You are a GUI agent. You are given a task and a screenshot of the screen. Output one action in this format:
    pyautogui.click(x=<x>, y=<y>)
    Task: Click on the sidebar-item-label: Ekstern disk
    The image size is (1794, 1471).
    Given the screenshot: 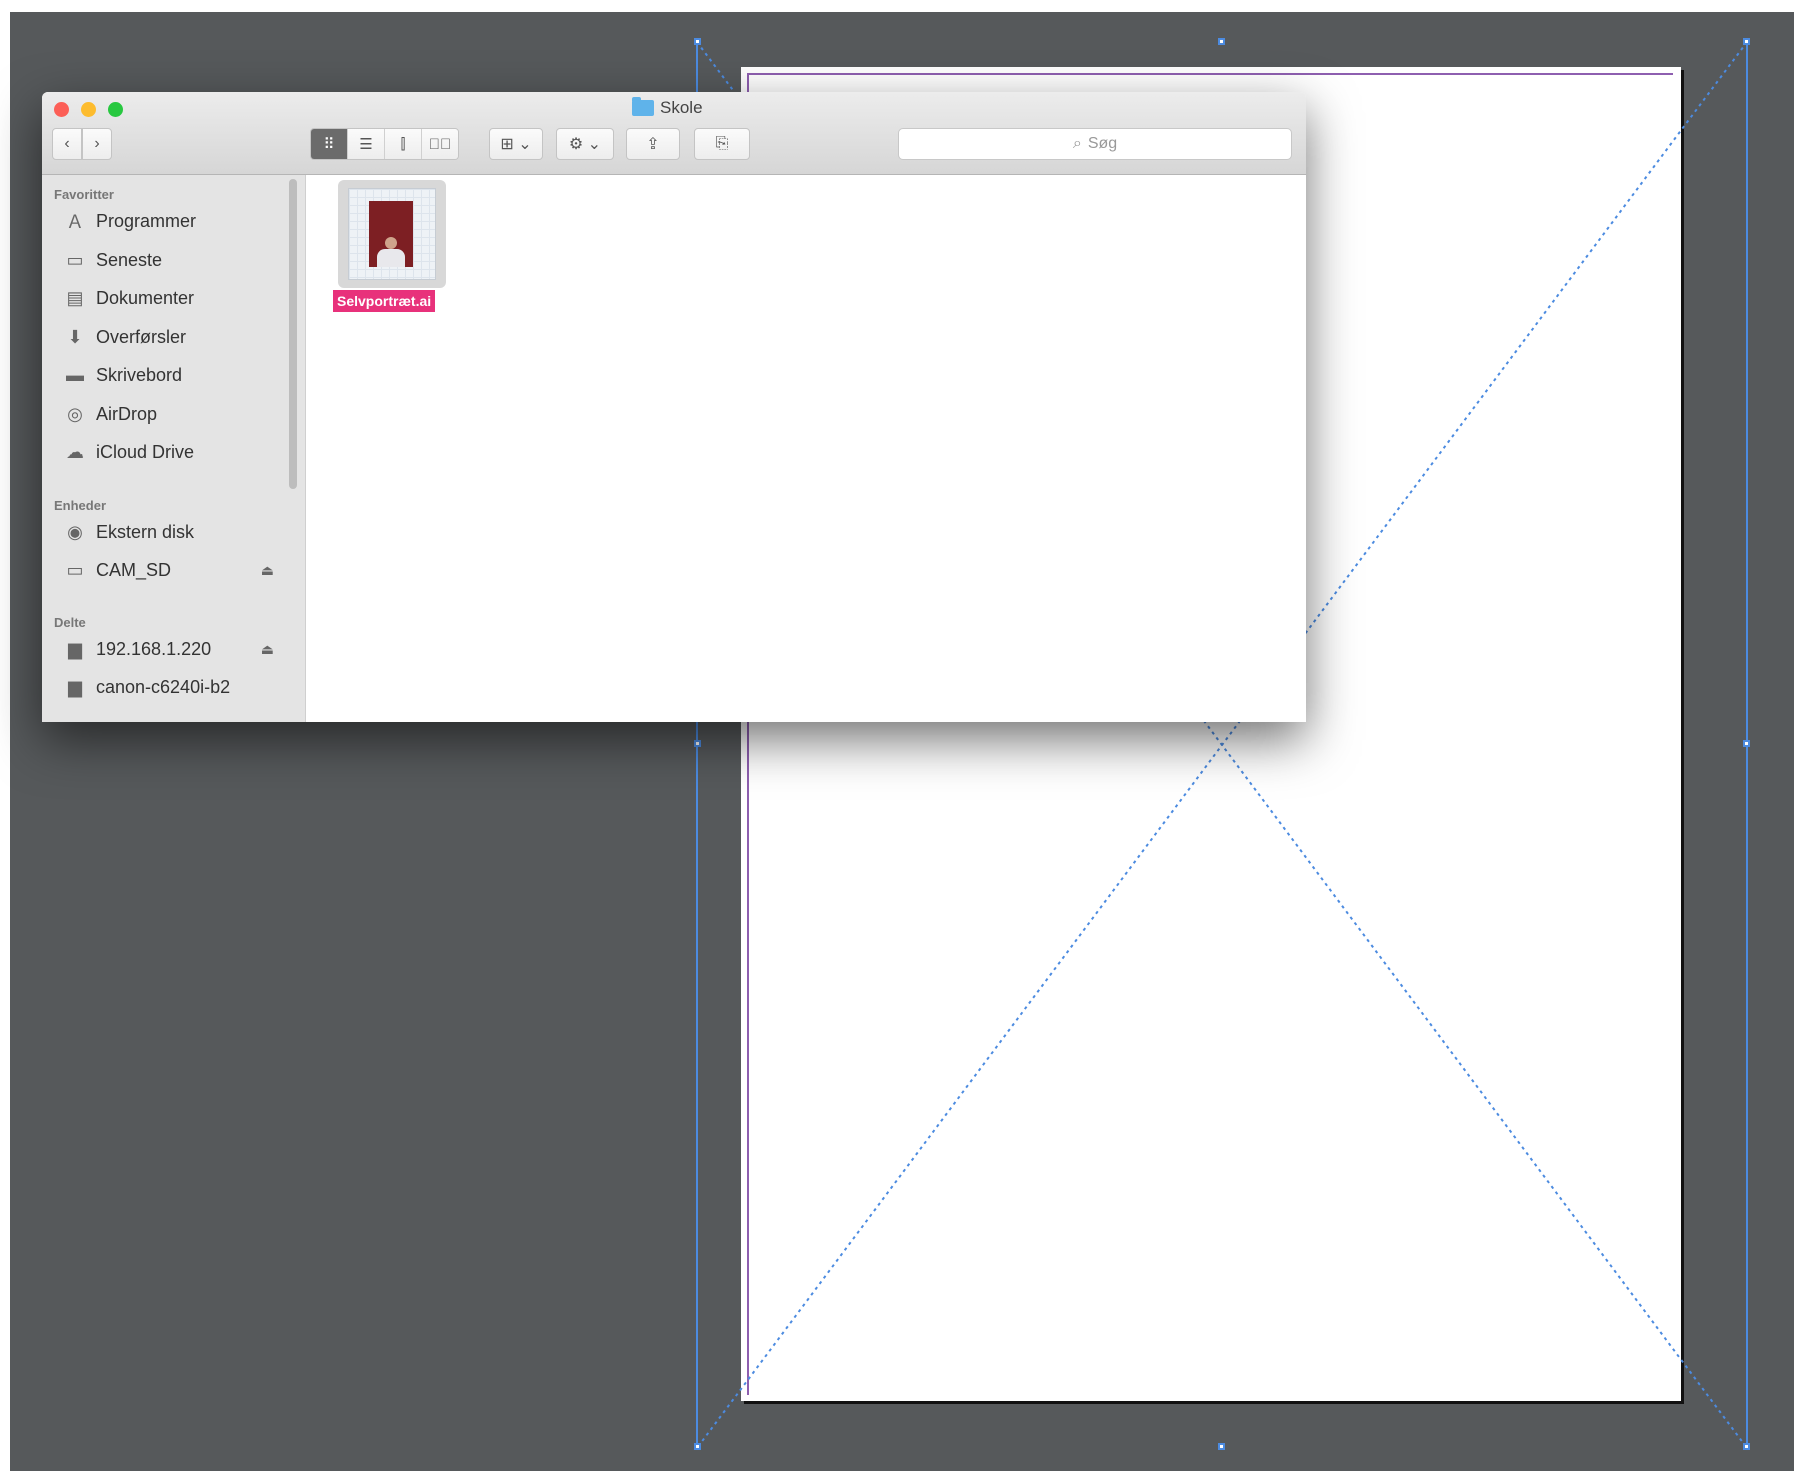 What is the action you would take?
    pyautogui.click(x=145, y=531)
    